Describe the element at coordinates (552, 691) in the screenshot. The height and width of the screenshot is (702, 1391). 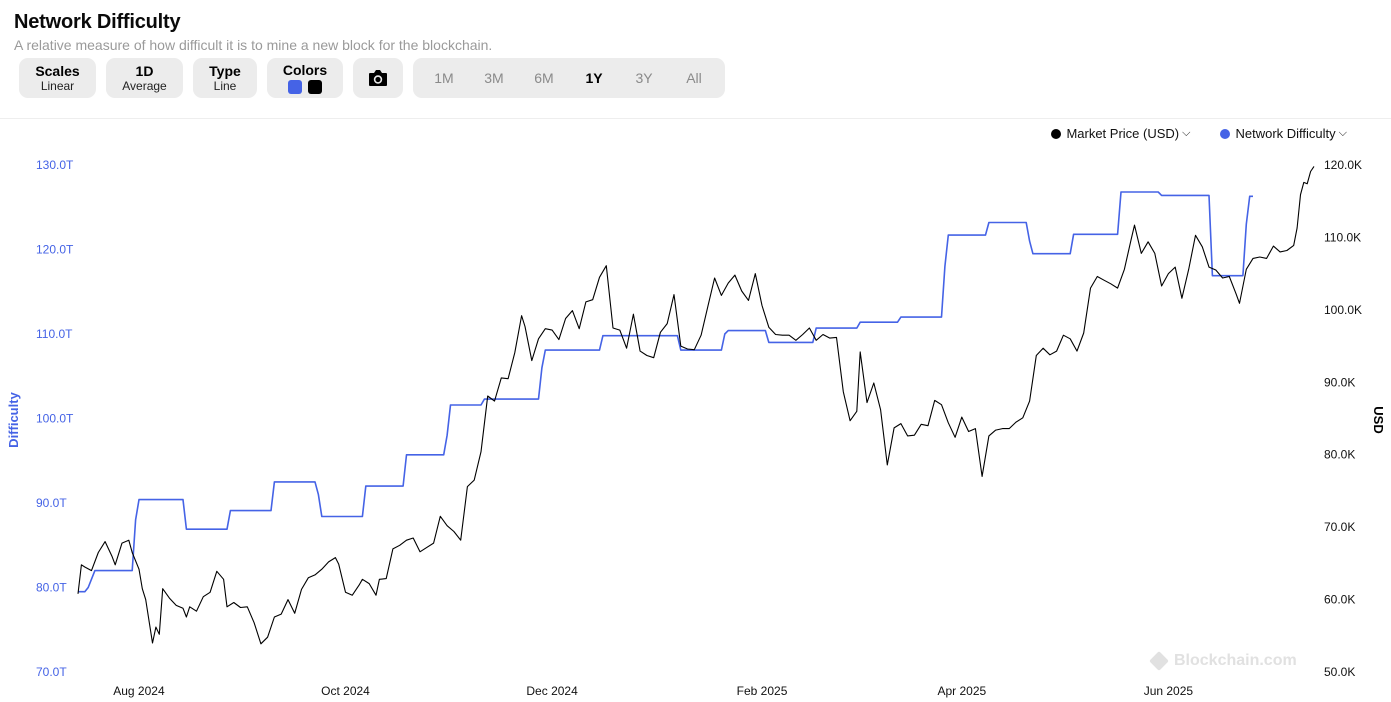
I see `x-axis-tick-label: Dec 2024` at that location.